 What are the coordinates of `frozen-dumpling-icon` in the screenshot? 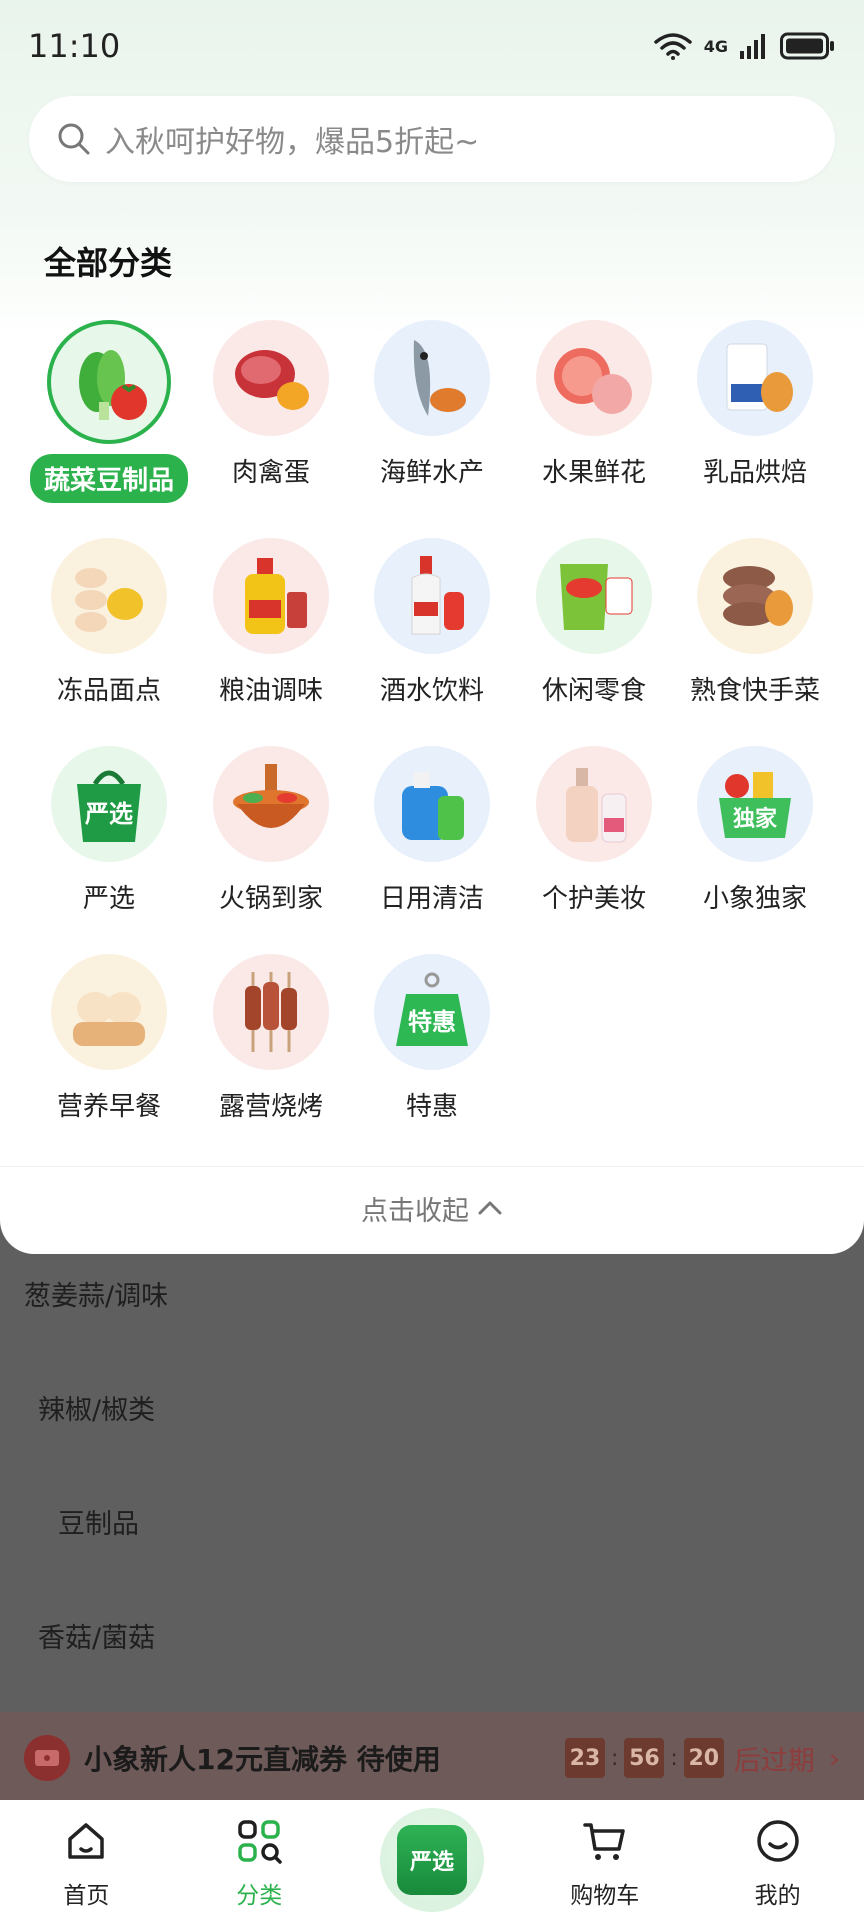 It's located at (109, 596).